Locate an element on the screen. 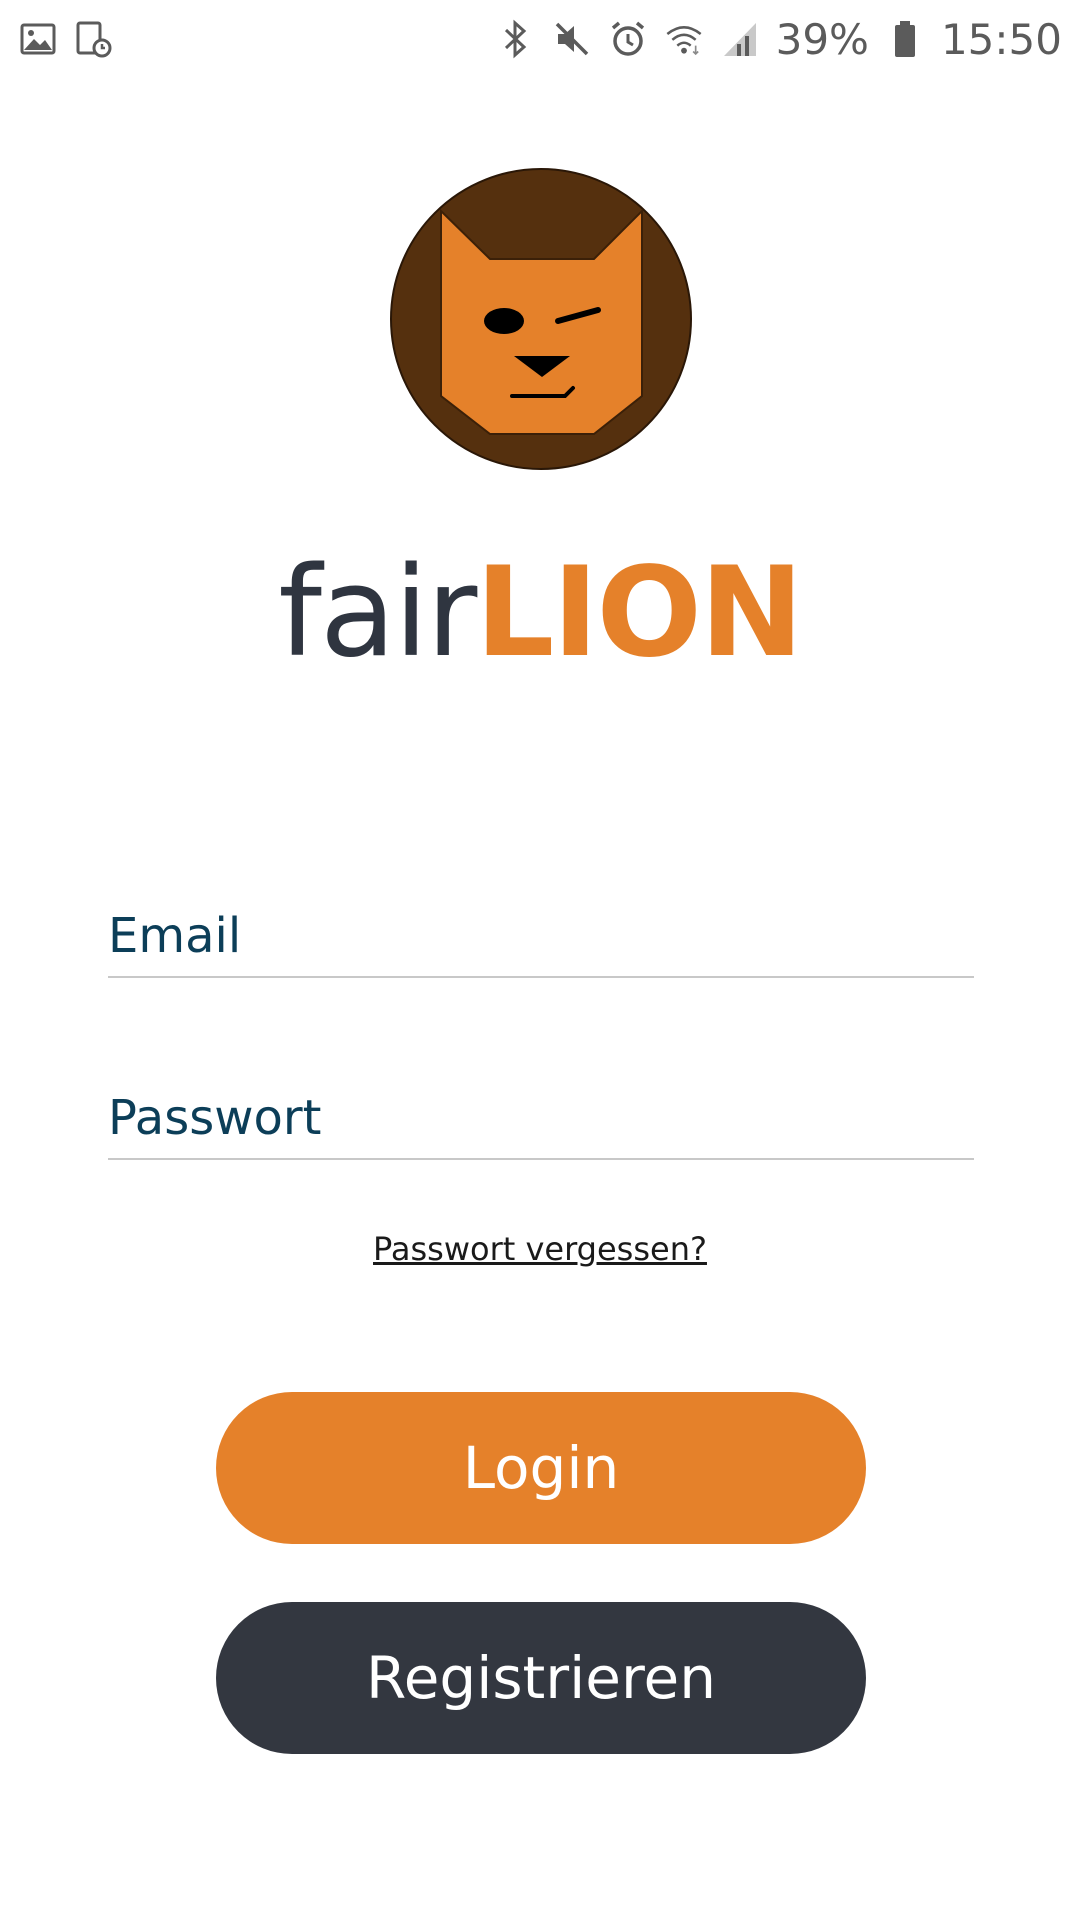 This screenshot has width=1080, height=1920. mute-icon is located at coordinates (572, 39).